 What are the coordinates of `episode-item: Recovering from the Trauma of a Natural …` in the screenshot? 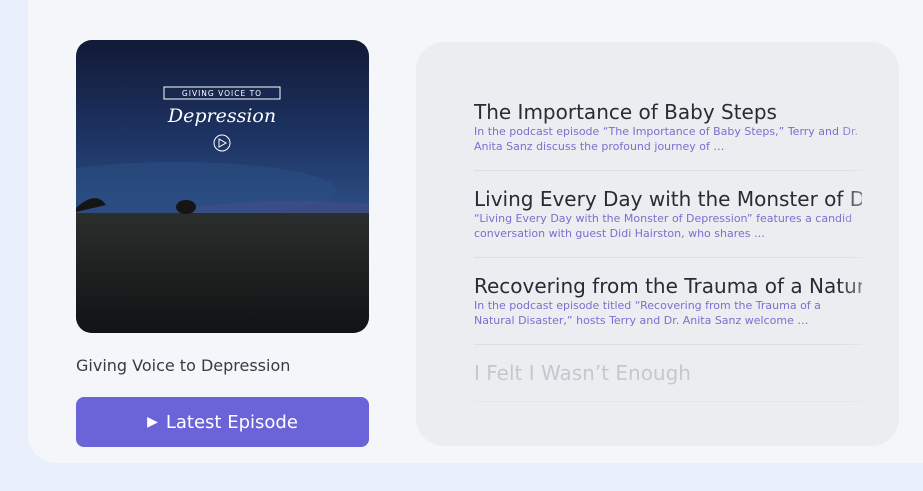 It's located at (668, 309).